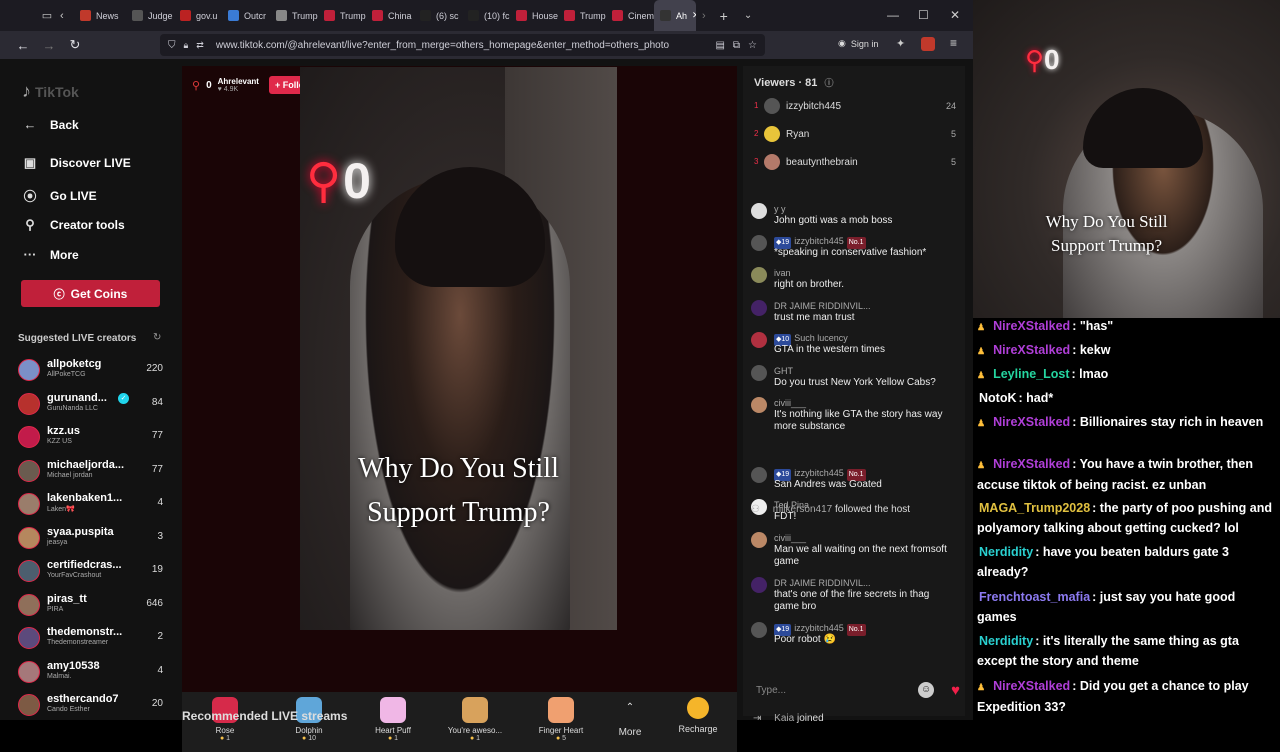 The width and height of the screenshot is (1280, 752). Describe the element at coordinates (900, 43) in the screenshot. I see `extensions-icon: ✦` at that location.